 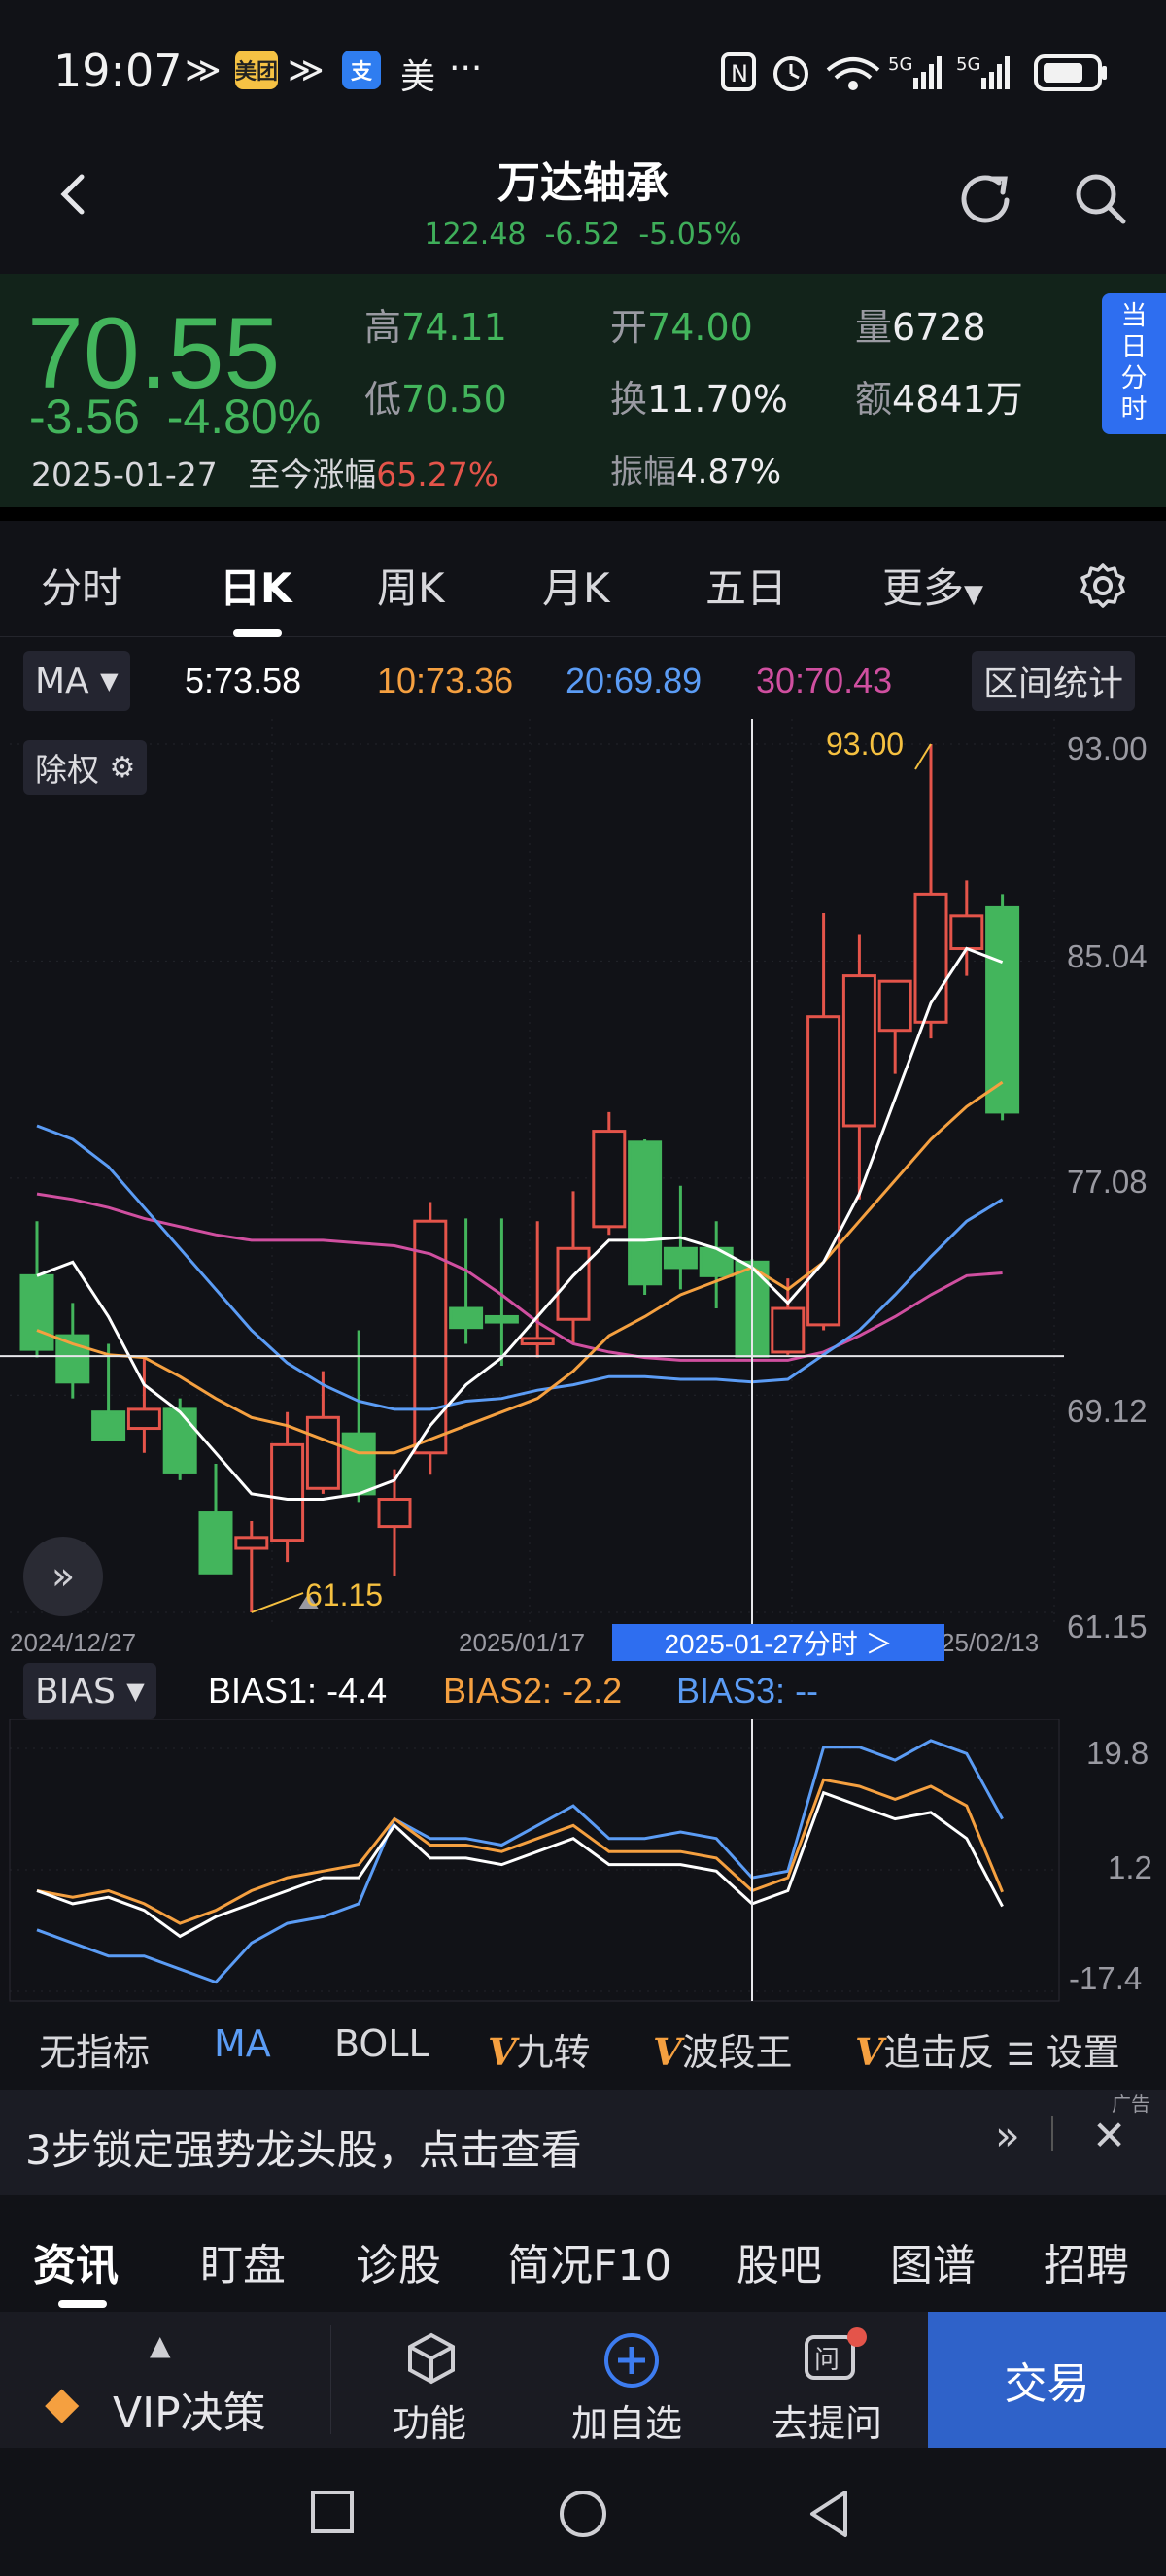 I want to click on bias-axis-label: 1.2, so click(x=1130, y=1867).